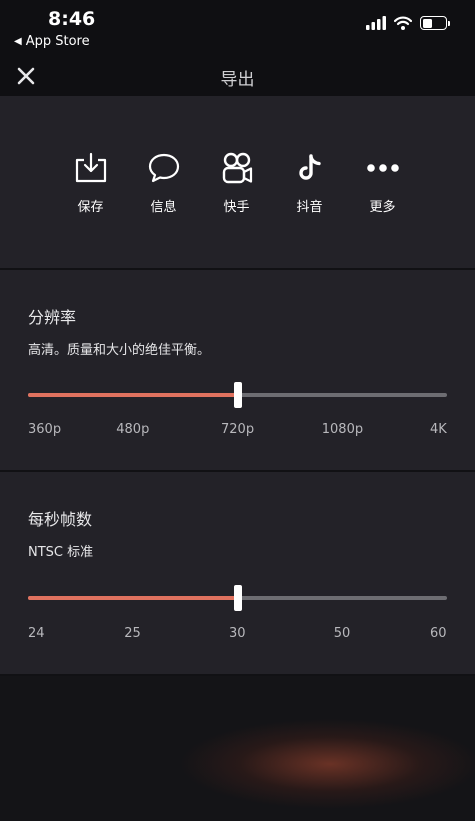 Image resolution: width=475 pixels, height=821 pixels. What do you see at coordinates (72, 19) in the screenshot?
I see `status-time: 8:46` at bounding box center [72, 19].